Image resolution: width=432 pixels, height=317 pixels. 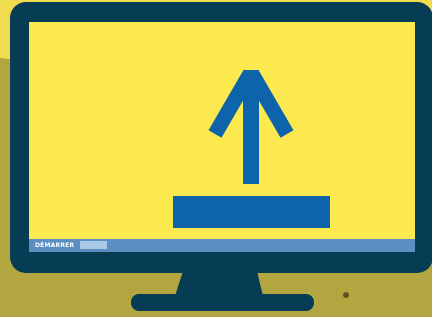 I want to click on monitor-stand, so click(x=219, y=283).